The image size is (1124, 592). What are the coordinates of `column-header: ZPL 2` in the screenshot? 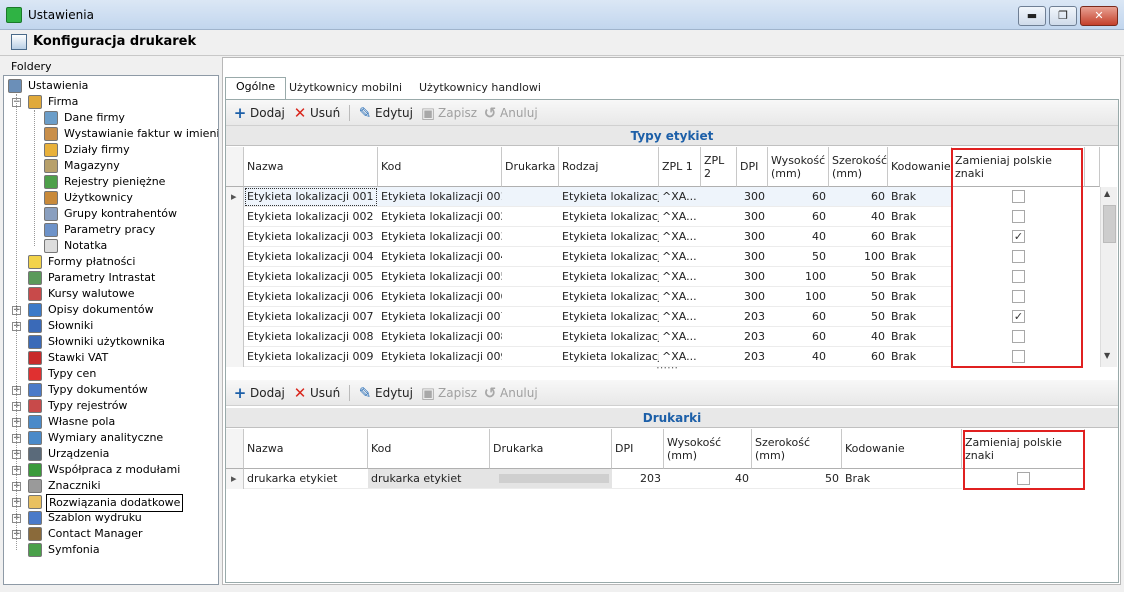 It's located at (719, 167).